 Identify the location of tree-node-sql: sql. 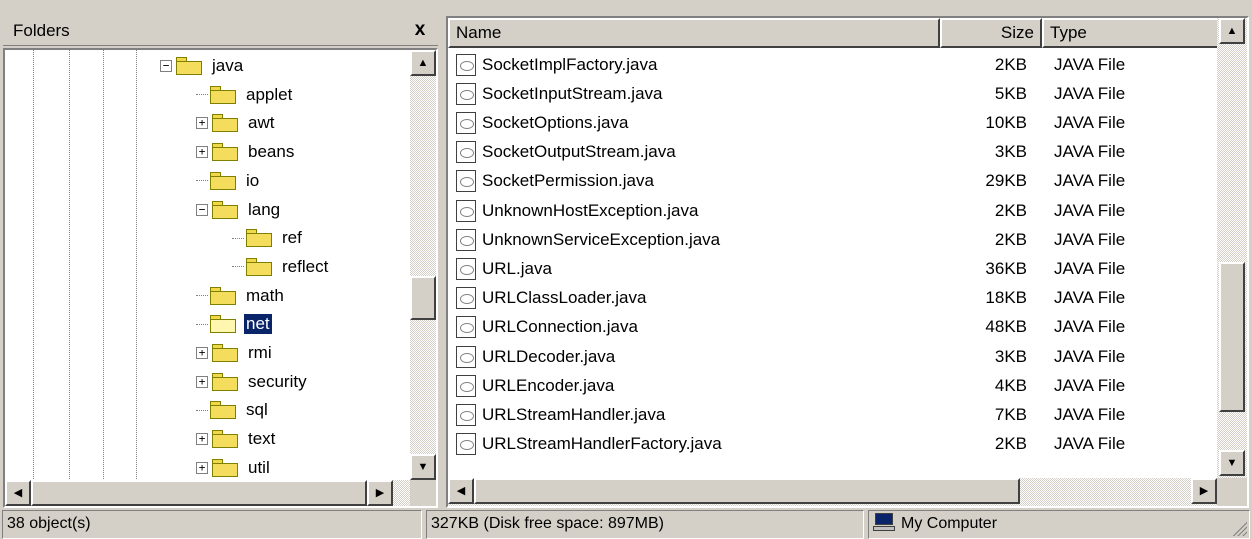
(233, 410).